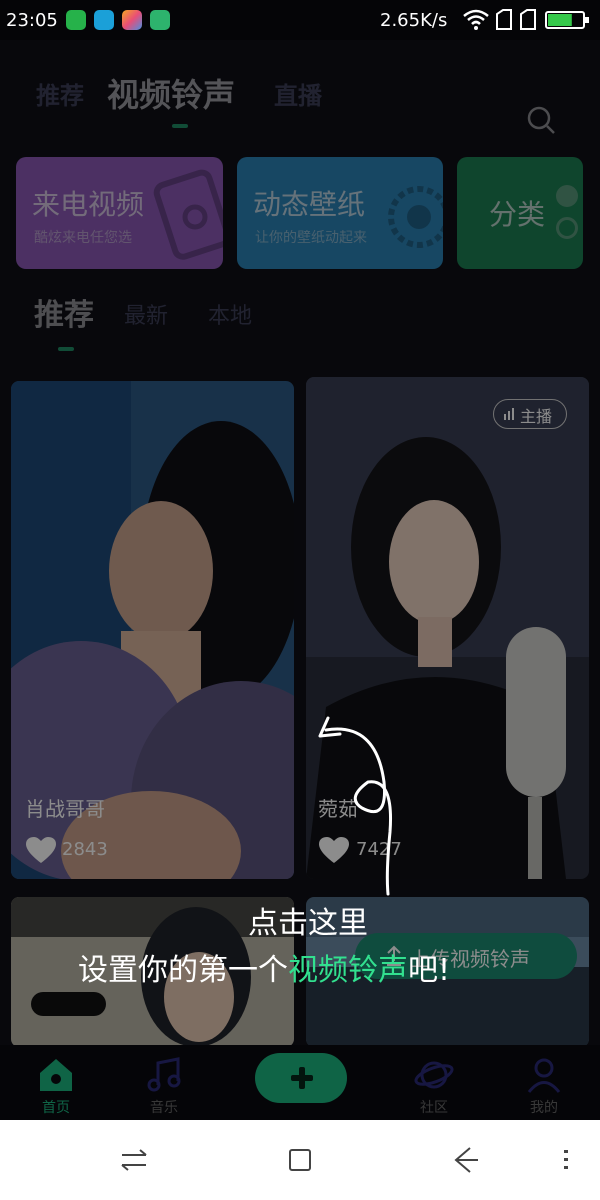 This screenshot has width=600, height=1200. I want to click on menu-icon, so click(566, 1160).